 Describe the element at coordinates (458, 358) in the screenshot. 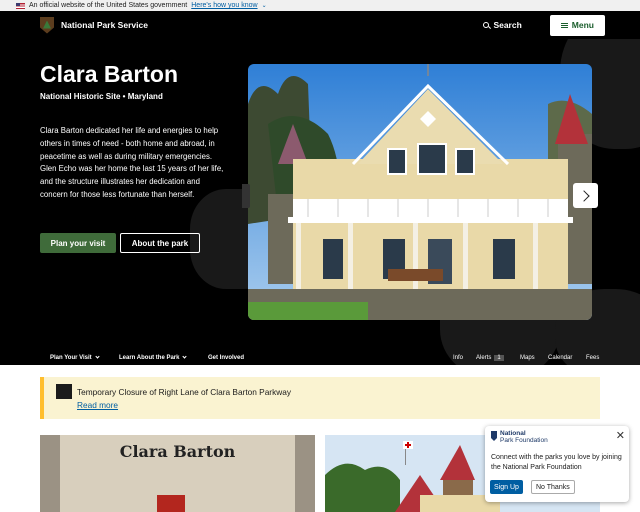

I see `subnav-info: Info` at that location.